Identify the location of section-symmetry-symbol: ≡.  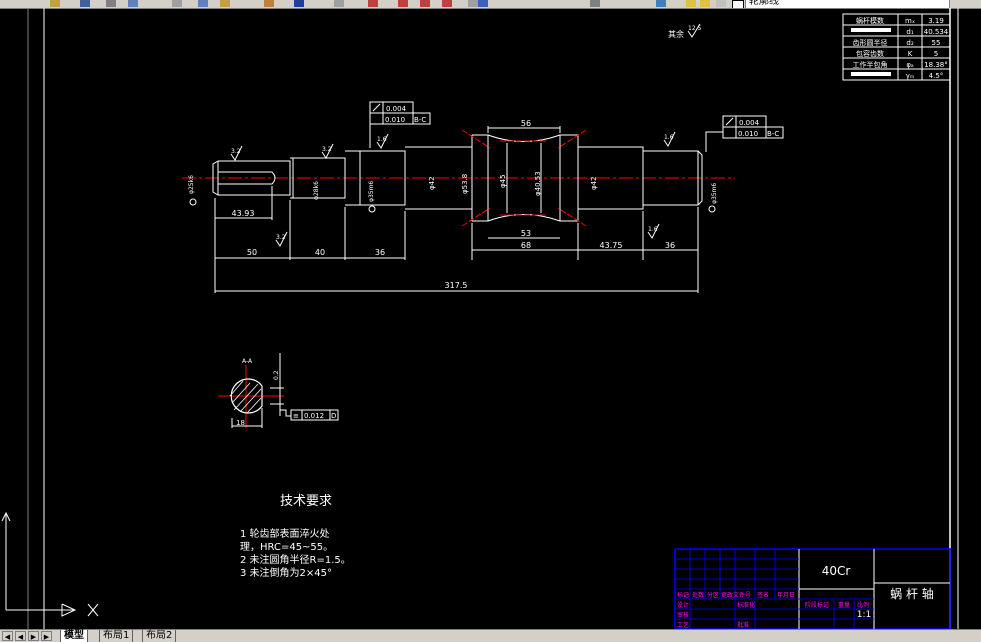
(296, 416).